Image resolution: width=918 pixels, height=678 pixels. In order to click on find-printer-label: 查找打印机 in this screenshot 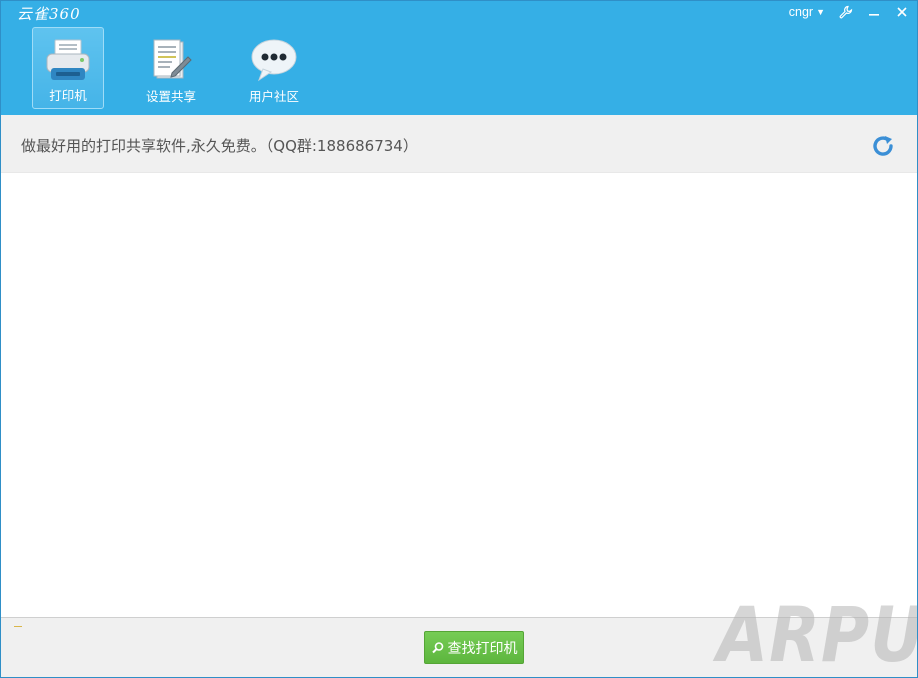, I will do `click(482, 648)`.